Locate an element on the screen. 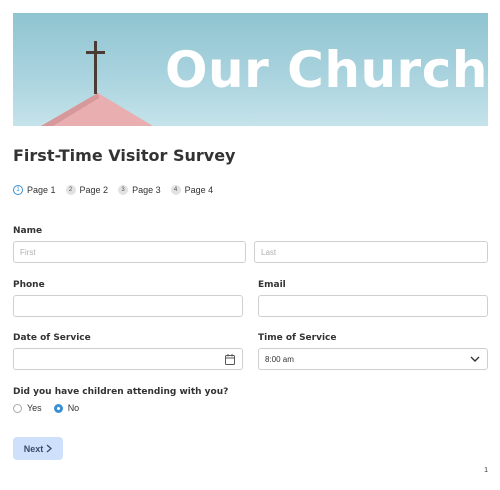  step-page-2: 2 Page 2 is located at coordinates (87, 190).